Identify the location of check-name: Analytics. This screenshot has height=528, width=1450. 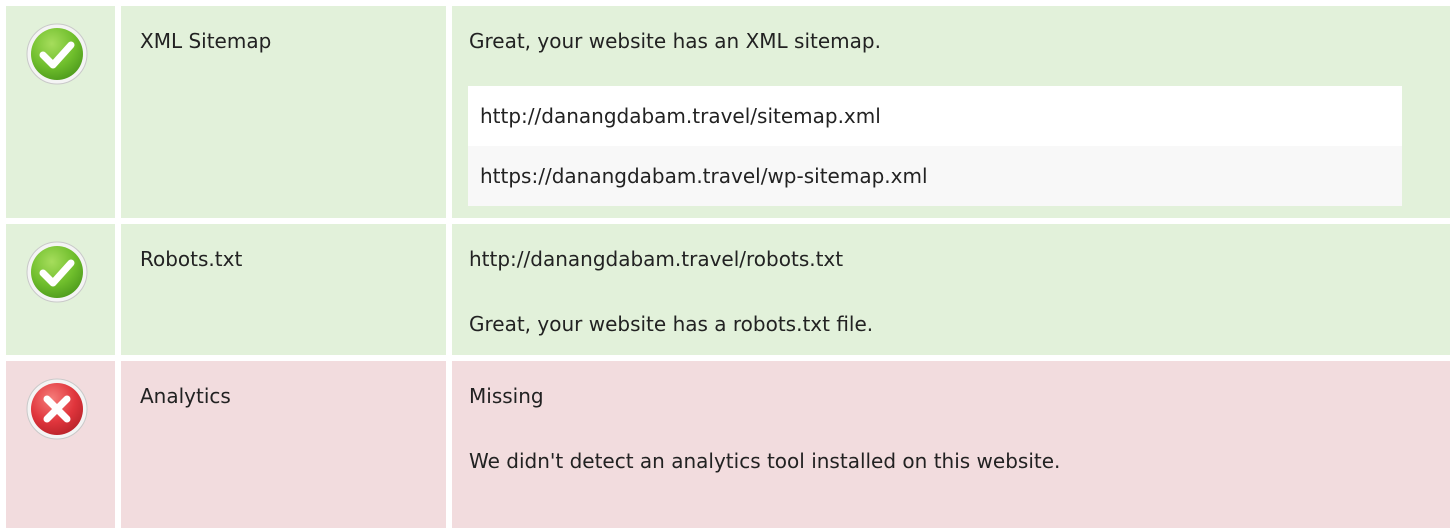
(185, 396).